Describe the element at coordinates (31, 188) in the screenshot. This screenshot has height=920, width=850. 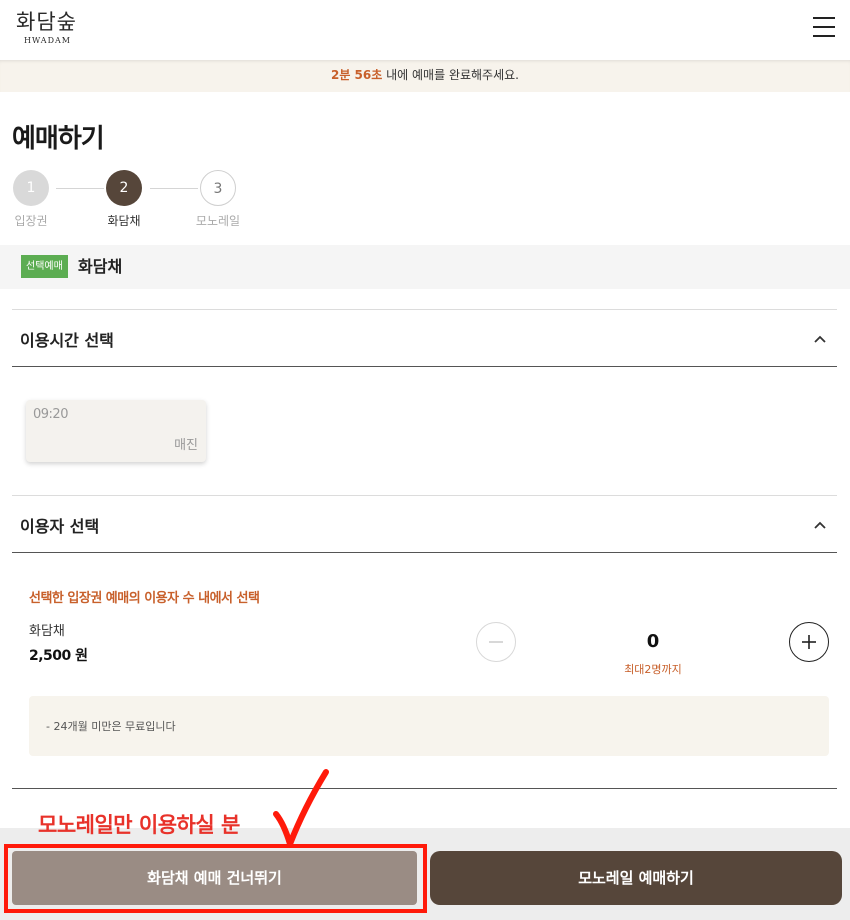
I see `step-number: 1` at that location.